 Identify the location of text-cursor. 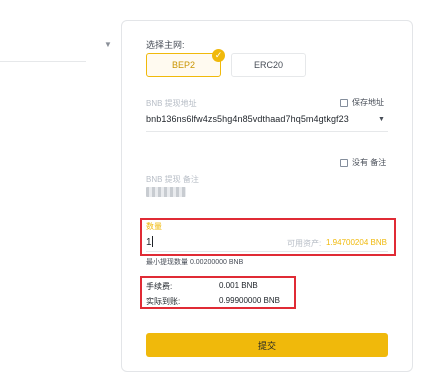
(152, 241).